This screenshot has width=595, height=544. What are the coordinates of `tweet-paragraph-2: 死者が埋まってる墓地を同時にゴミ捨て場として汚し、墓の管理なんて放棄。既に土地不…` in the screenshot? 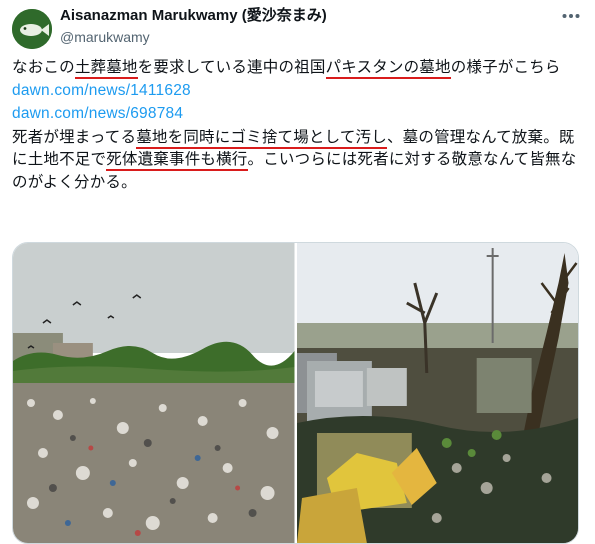 It's located at (298, 160).